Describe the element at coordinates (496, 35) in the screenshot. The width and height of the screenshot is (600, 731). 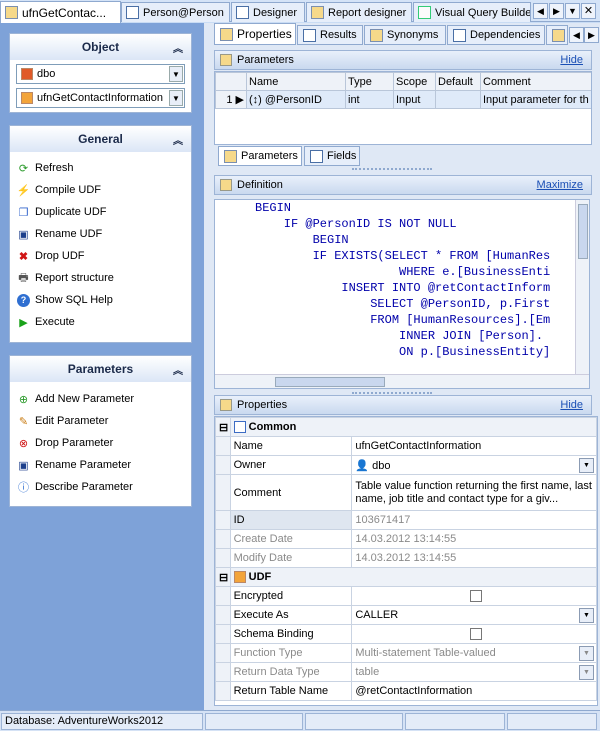
I see `tab-dependencies: Dependencies` at that location.